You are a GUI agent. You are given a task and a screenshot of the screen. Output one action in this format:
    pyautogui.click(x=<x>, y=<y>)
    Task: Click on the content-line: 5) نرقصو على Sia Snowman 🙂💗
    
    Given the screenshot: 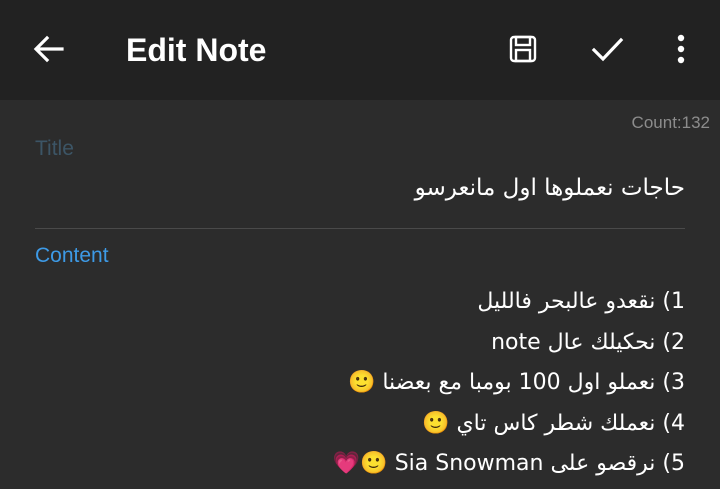 What is the action you would take?
    pyautogui.click(x=508, y=463)
    